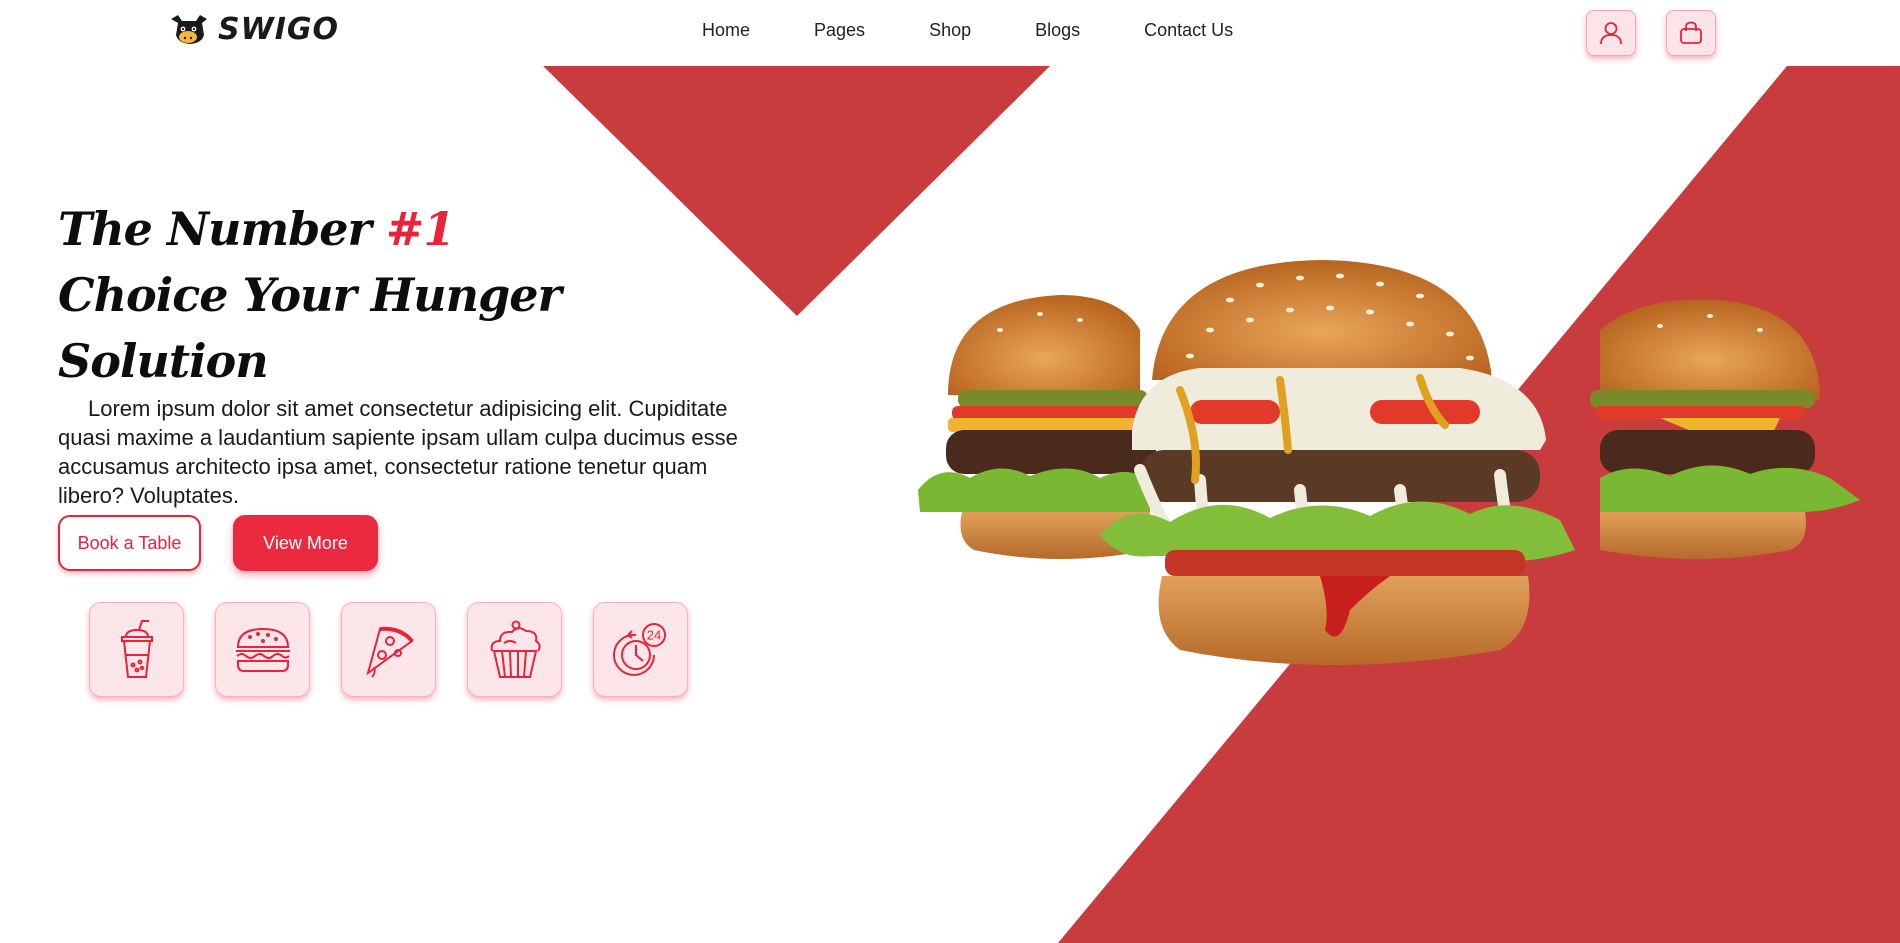  What do you see at coordinates (218, 543) in the screenshot?
I see `hero-buttons: Book a Table View More` at bounding box center [218, 543].